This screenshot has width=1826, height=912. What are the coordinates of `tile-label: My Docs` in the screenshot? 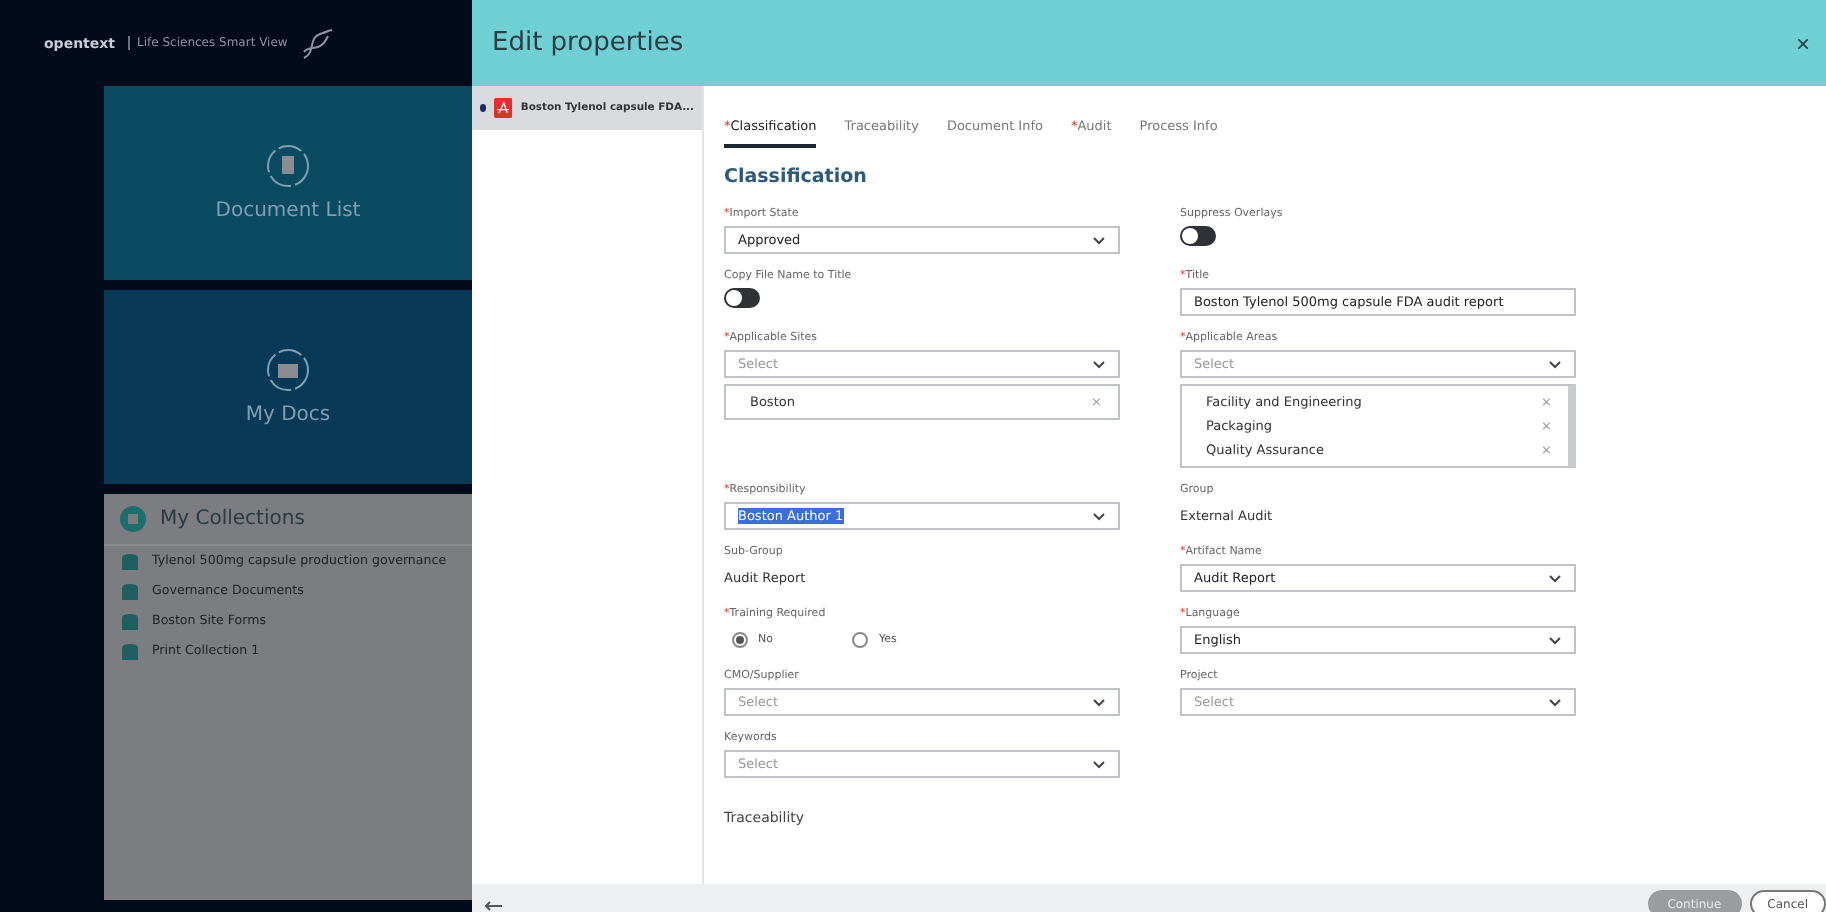 It's located at (288, 415).